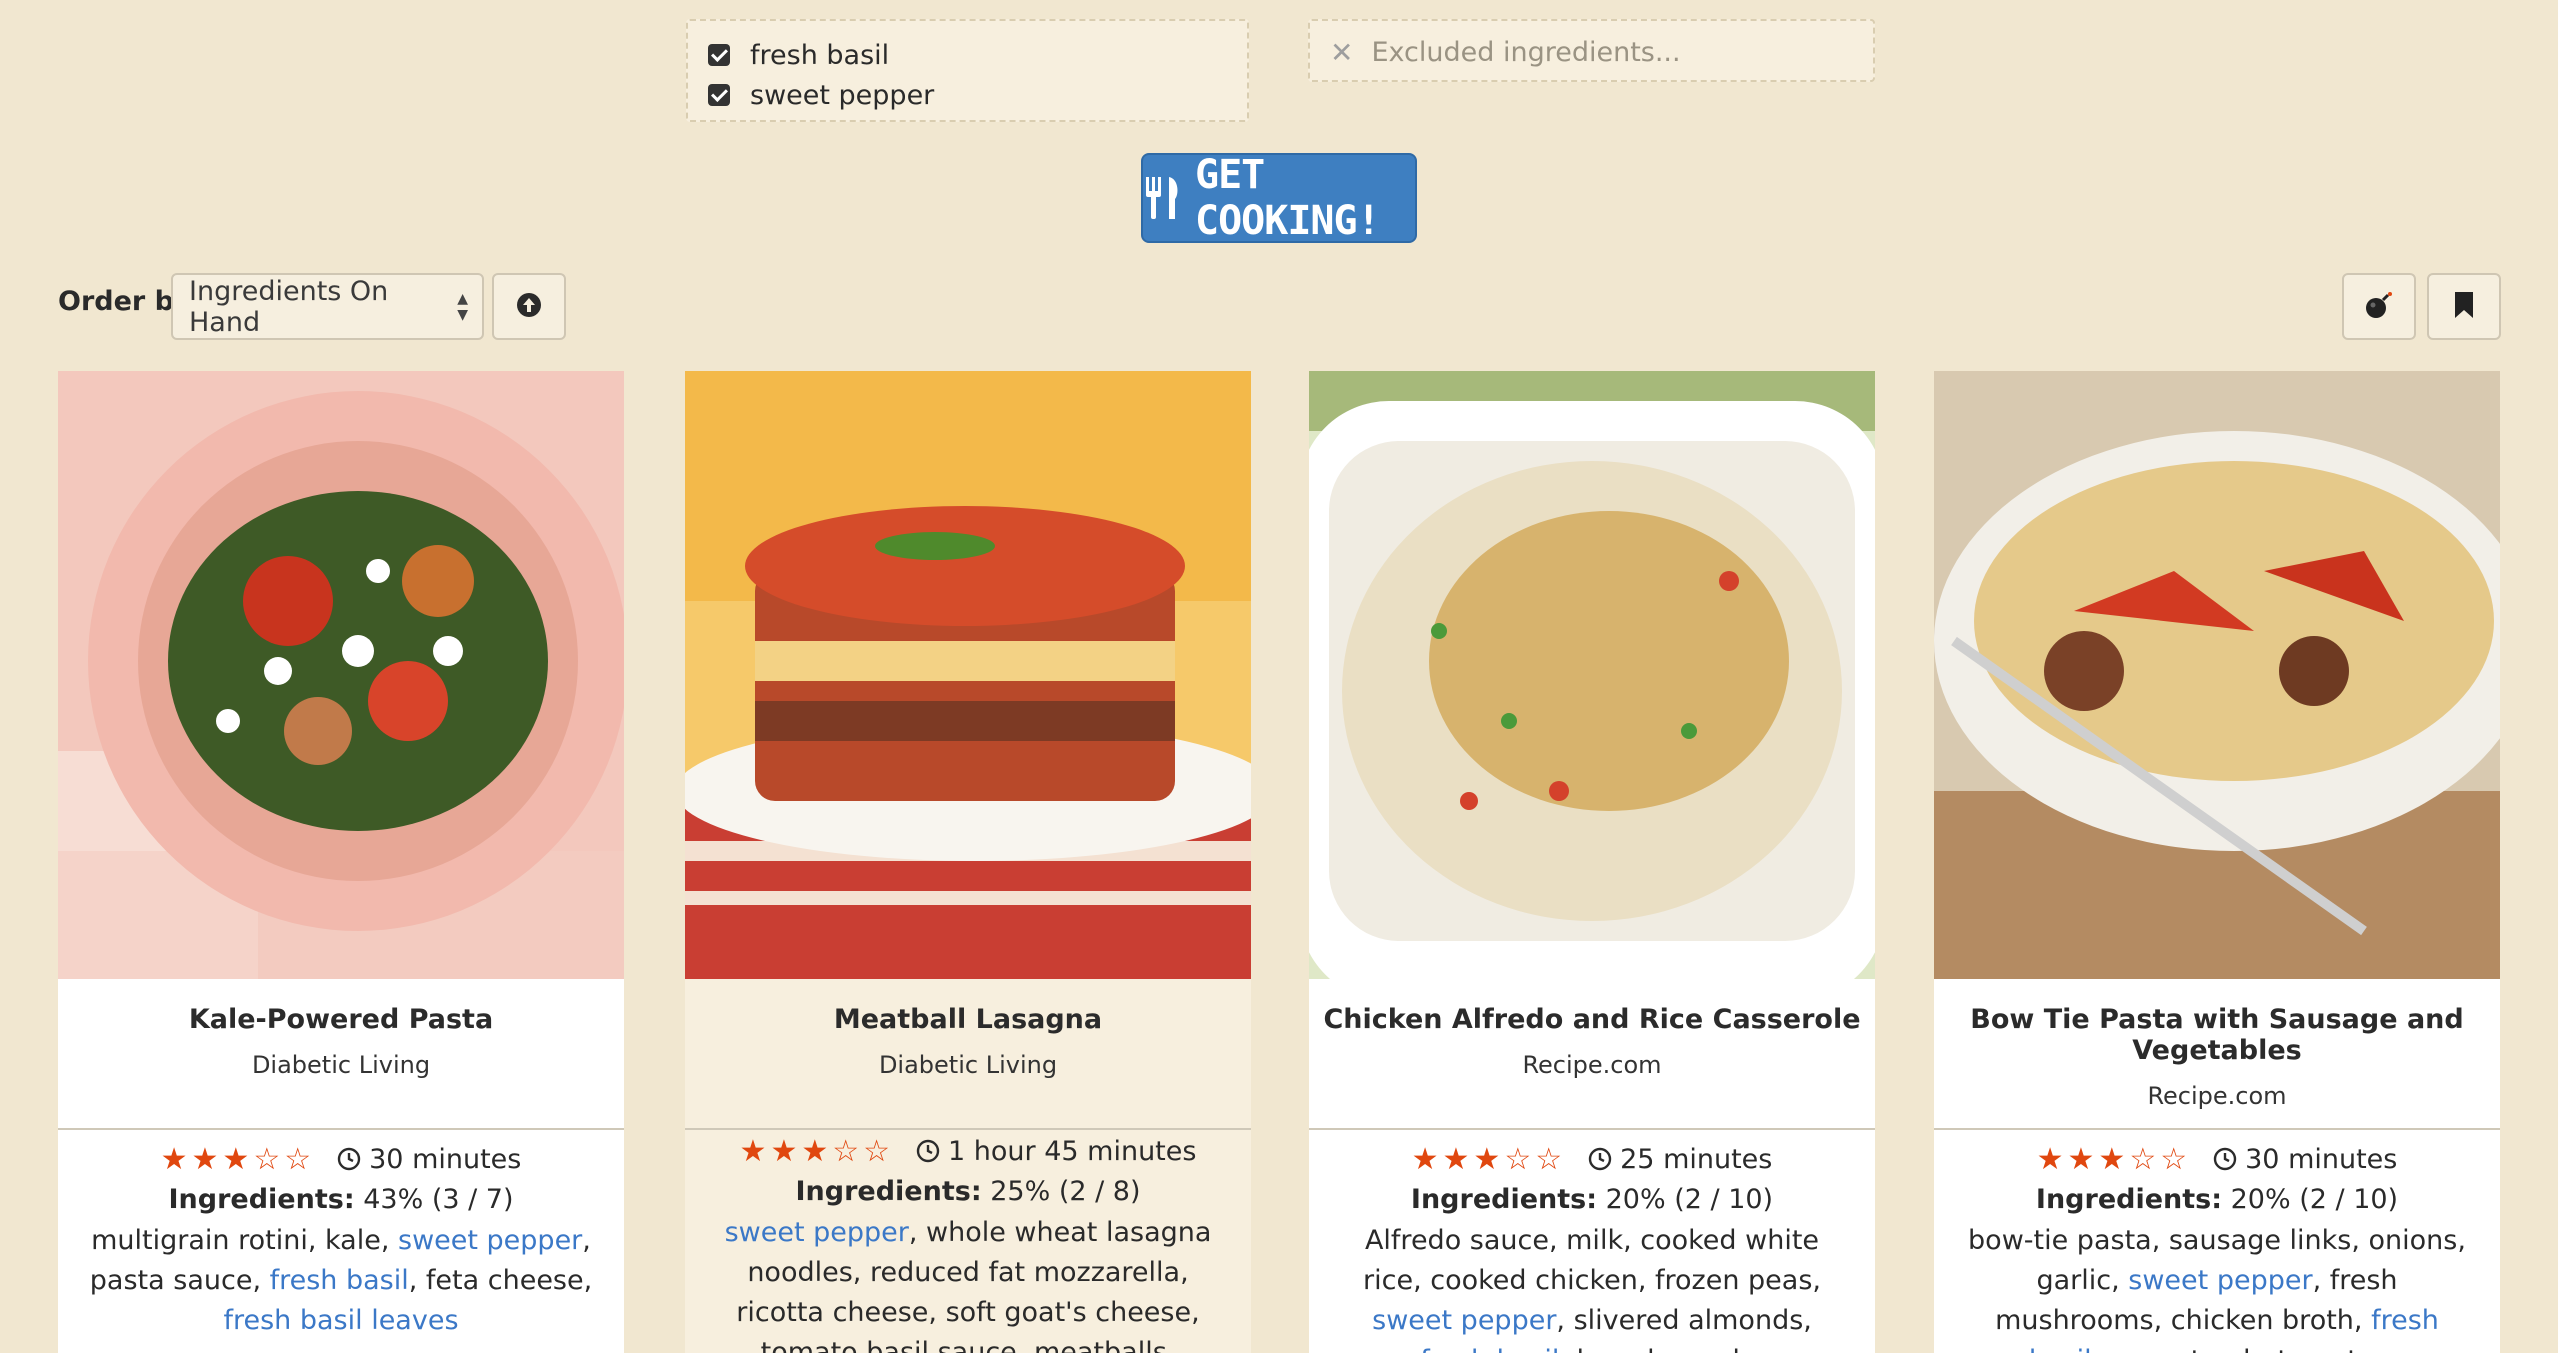 Image resolution: width=2558 pixels, height=1353 pixels. Describe the element at coordinates (2248, 1349) in the screenshot. I see `ingredient-text: , corn starch, tomatoes` at that location.